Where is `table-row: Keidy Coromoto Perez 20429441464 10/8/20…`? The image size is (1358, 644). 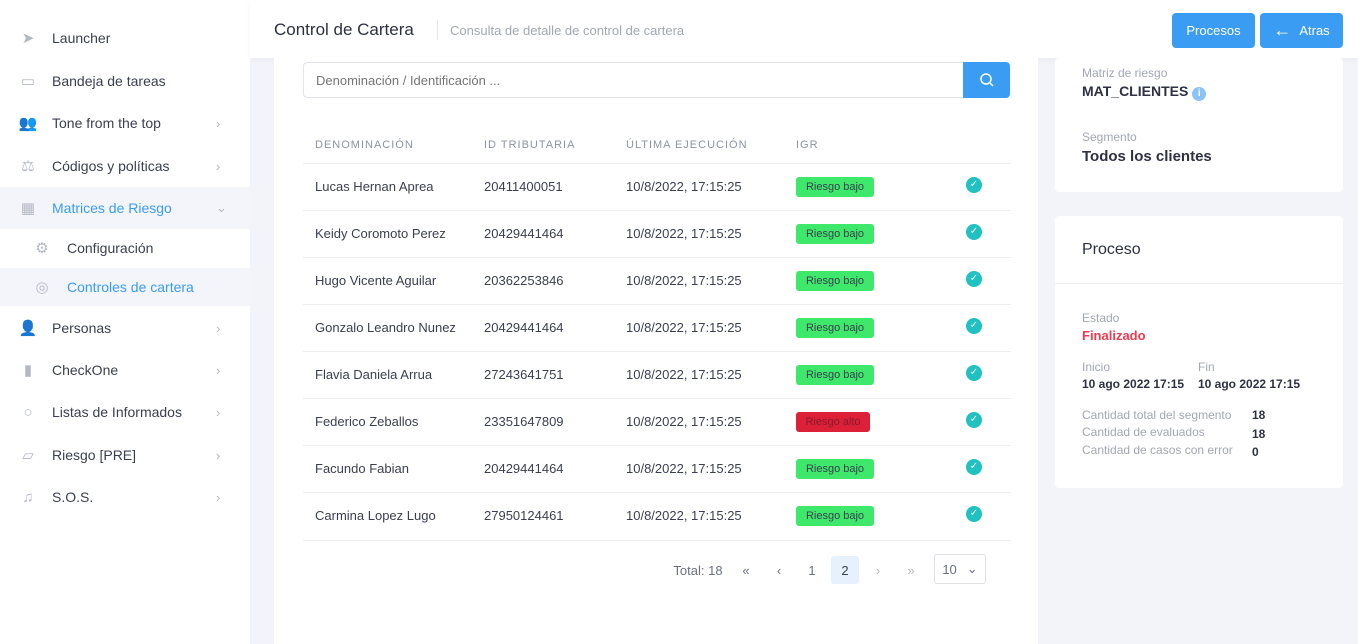
table-row: Keidy Coromoto Perez 20429441464 10/8/20… is located at coordinates (657, 233).